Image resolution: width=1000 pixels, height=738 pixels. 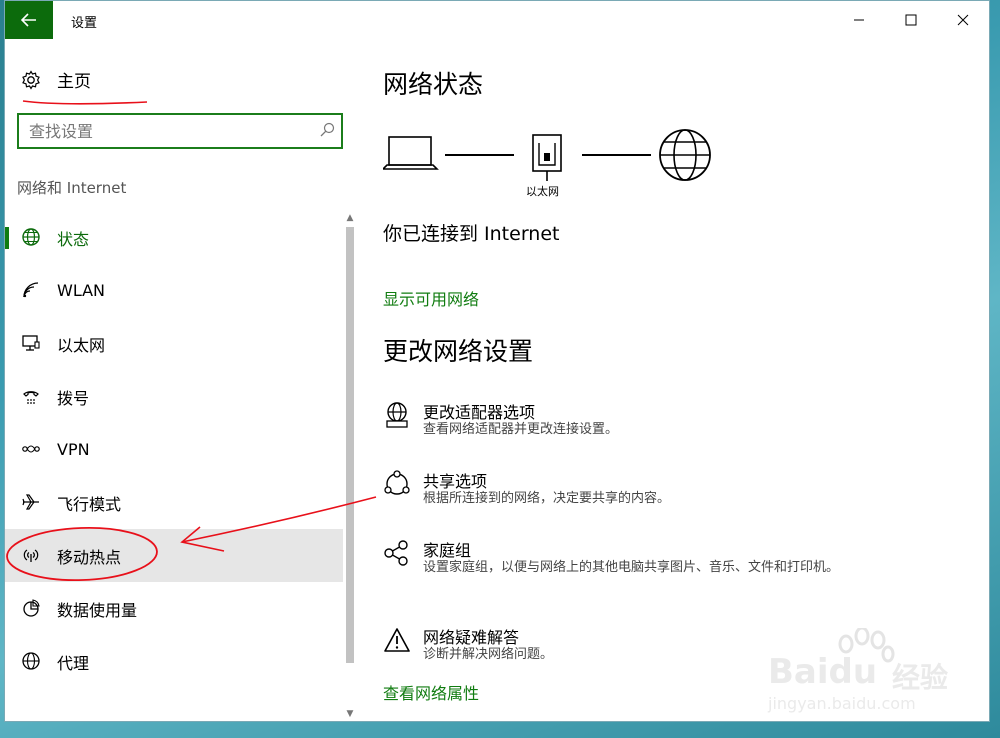 I want to click on option-description: 查看网络适配器并更改连接设置。, so click(x=521, y=429).